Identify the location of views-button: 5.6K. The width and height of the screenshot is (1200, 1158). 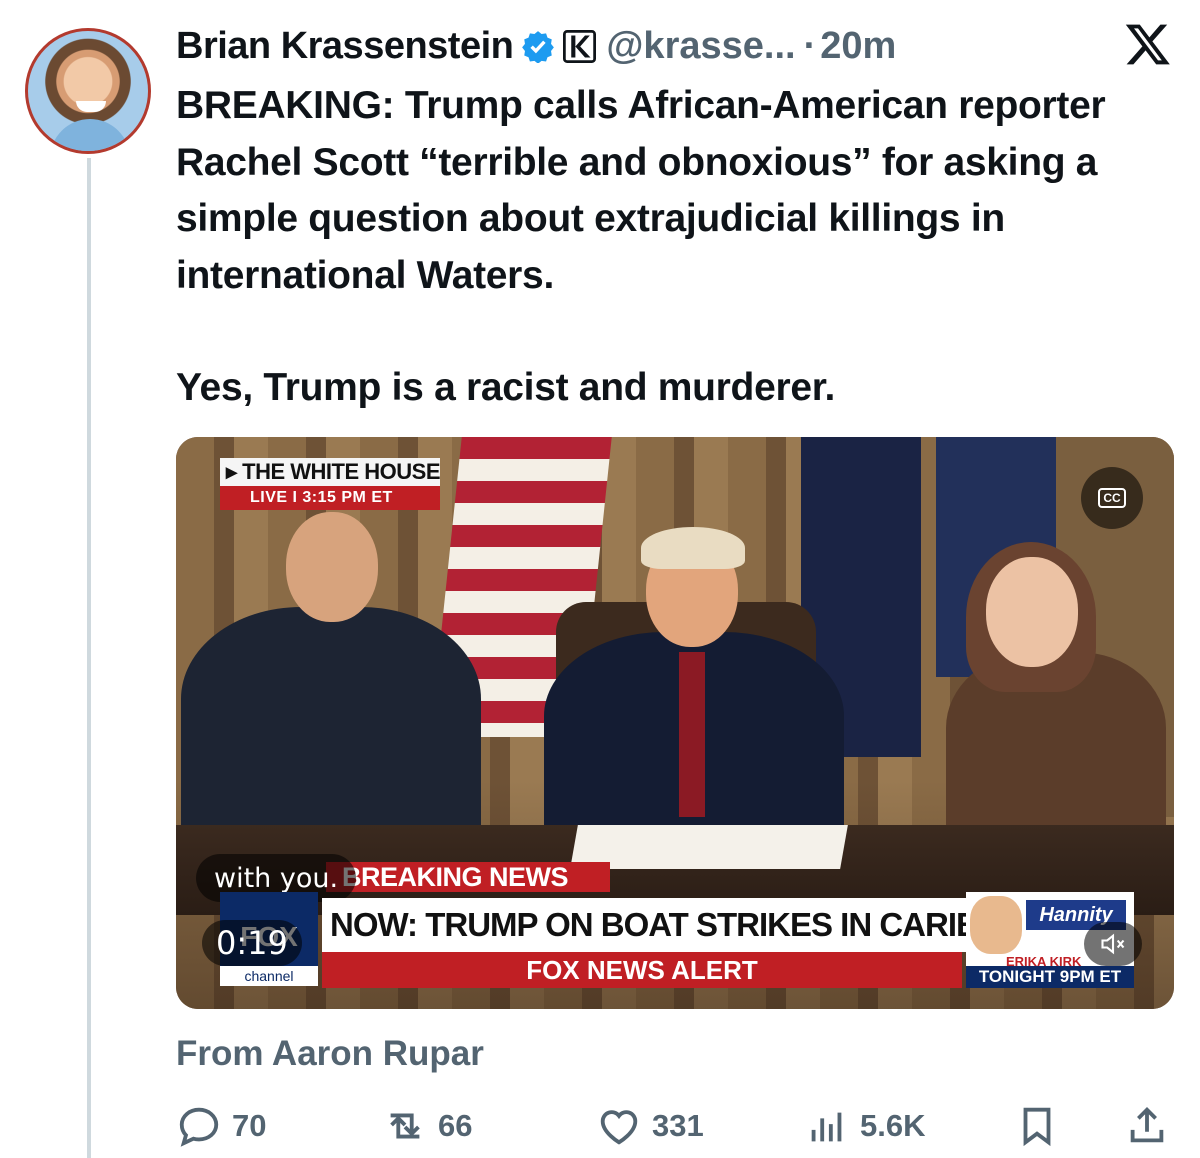
(864, 1126).